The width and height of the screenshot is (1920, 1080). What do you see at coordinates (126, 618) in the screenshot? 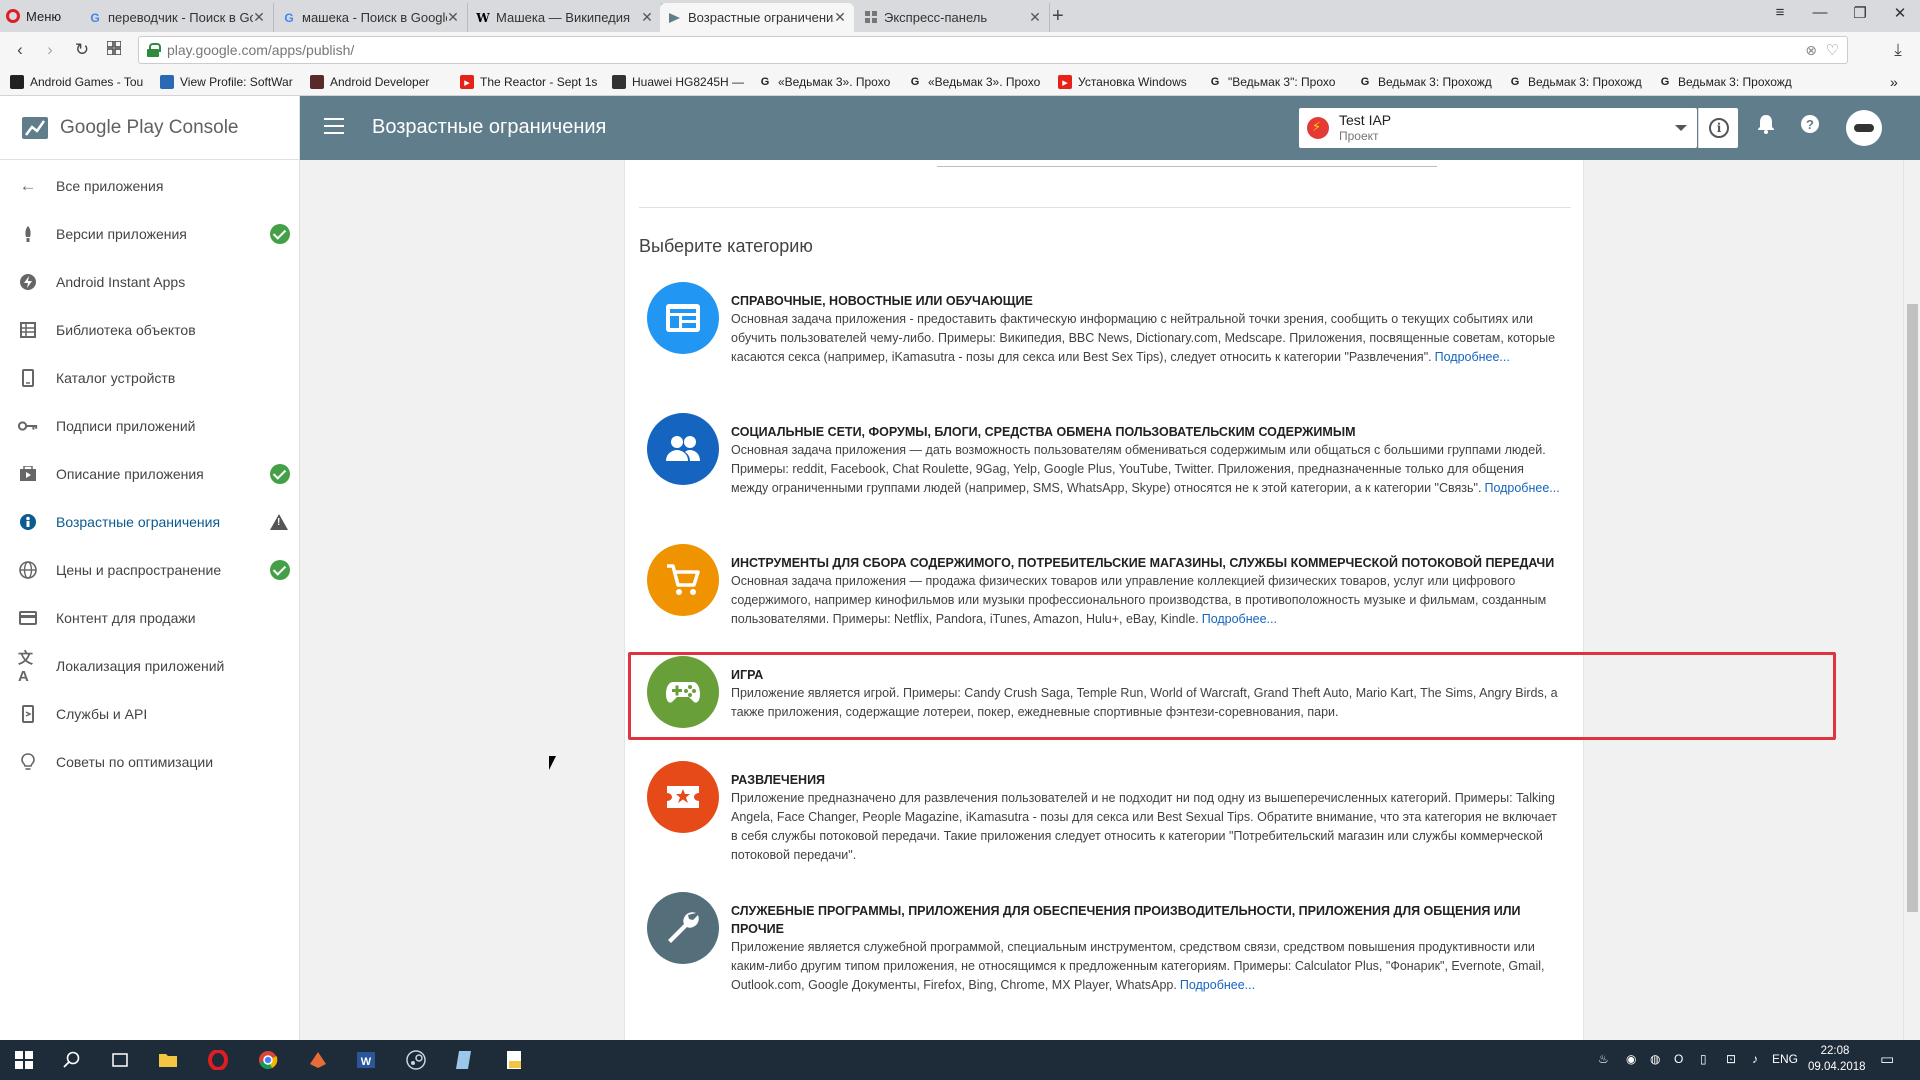
I see `sidebar-item-label: Контент для продажи` at bounding box center [126, 618].